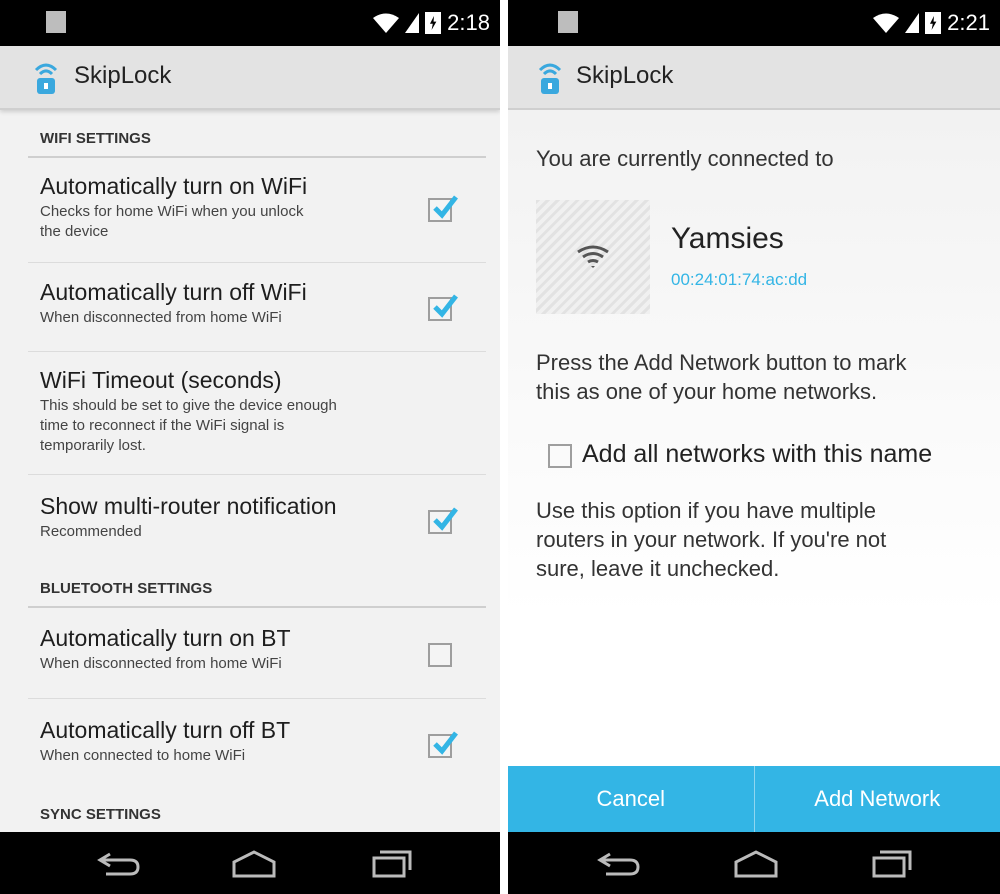  Describe the element at coordinates (440, 655) in the screenshot. I see `checkbox-auto-bt-on` at that location.